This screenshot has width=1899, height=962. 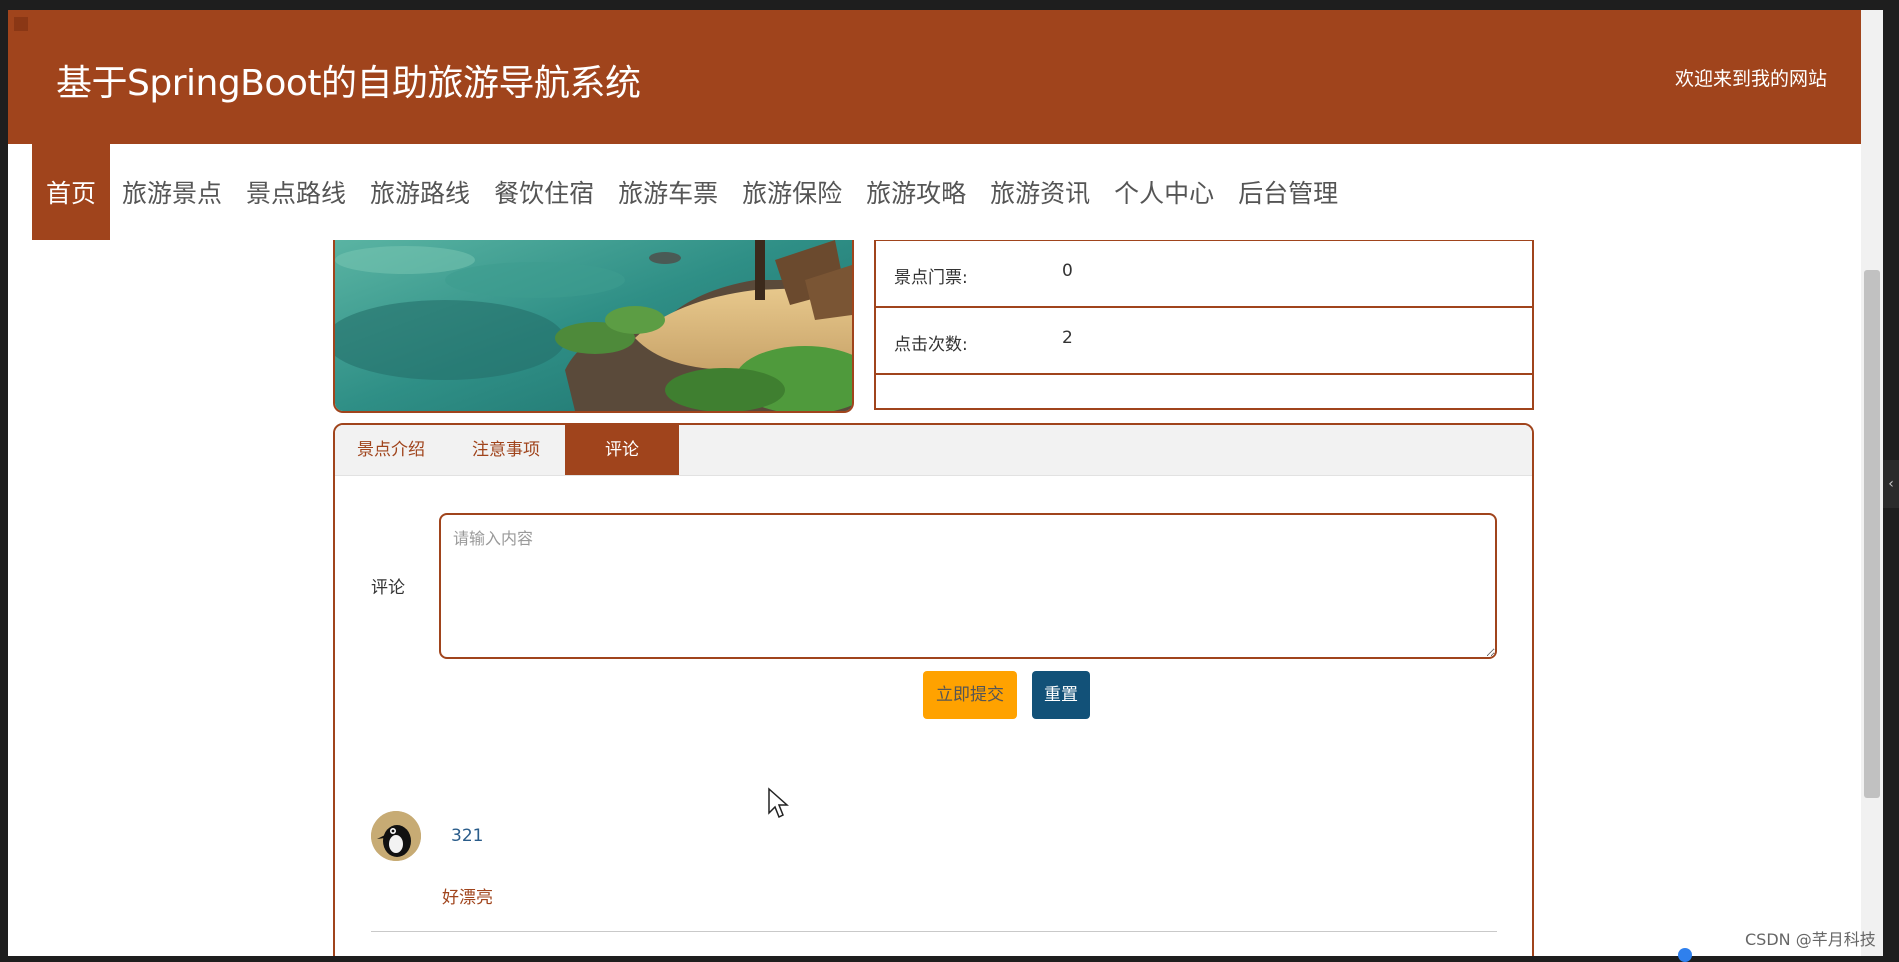 What do you see at coordinates (970, 695) in the screenshot?
I see `submit-button: 立即提交` at bounding box center [970, 695].